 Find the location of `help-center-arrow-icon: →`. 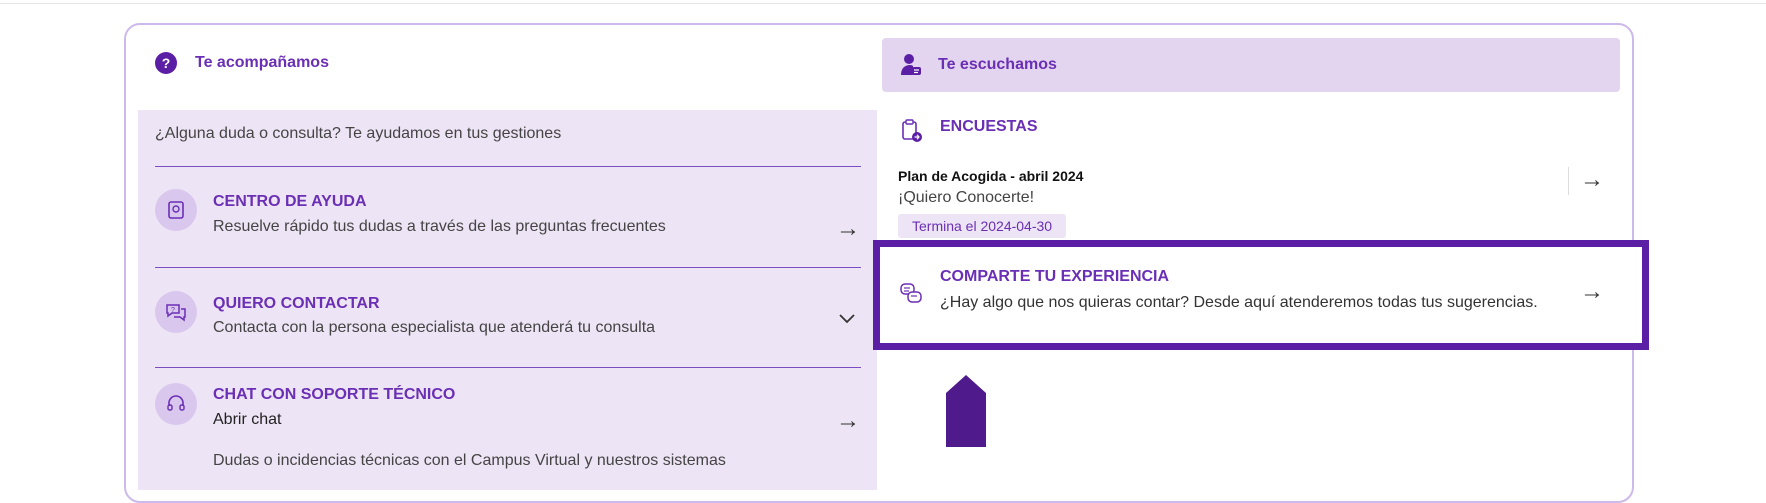

help-center-arrow-icon: → is located at coordinates (848, 229).